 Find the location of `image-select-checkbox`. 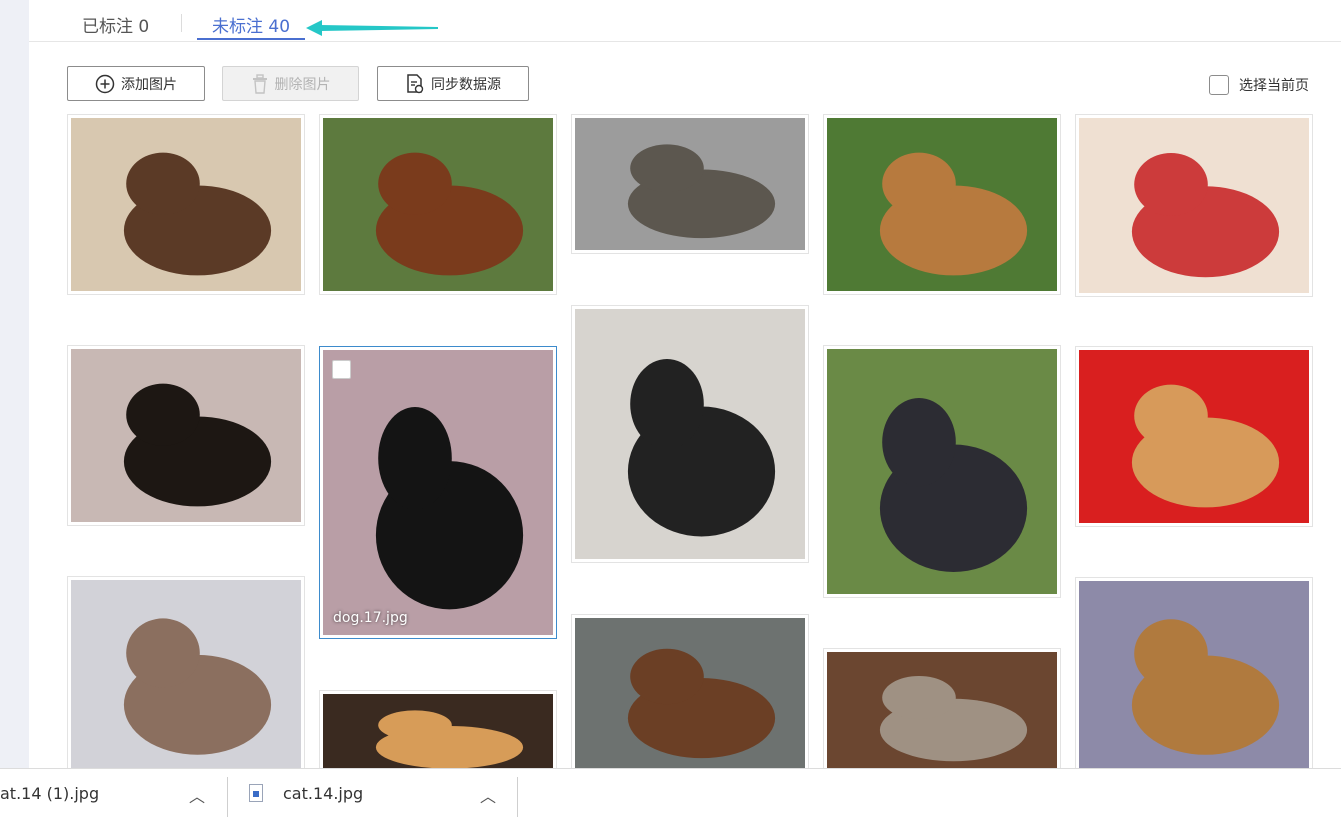

image-select-checkbox is located at coordinates (341, 369).